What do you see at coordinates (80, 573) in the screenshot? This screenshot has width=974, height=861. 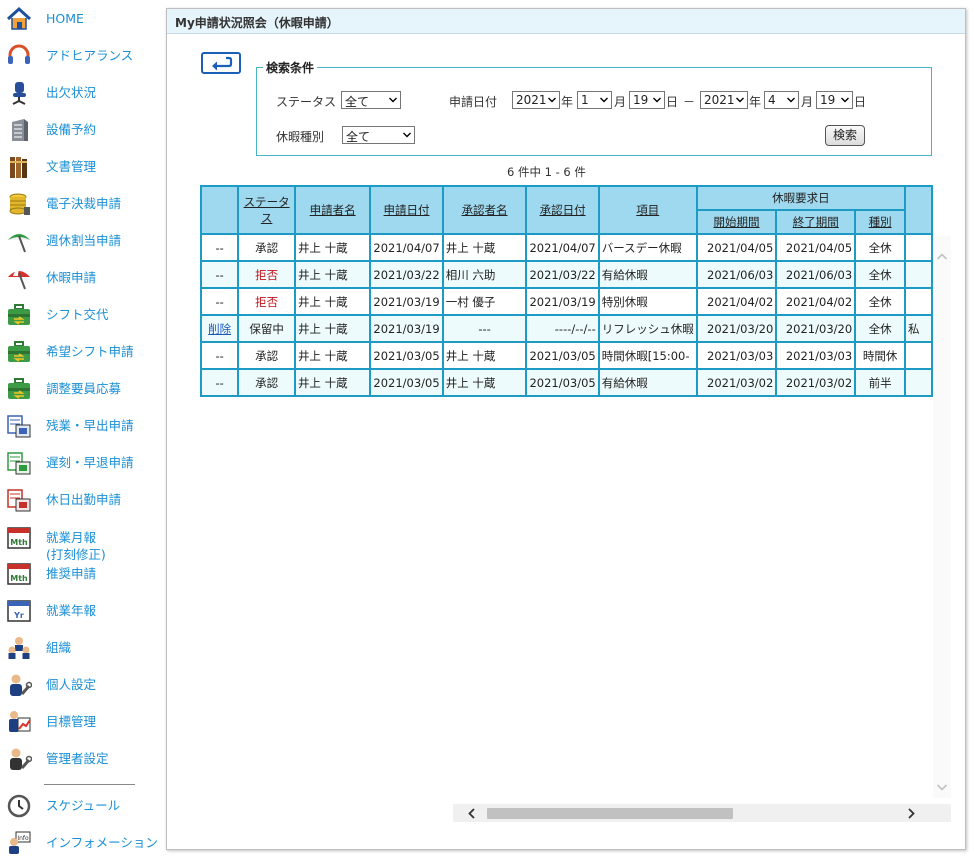 I see `sidebar-item: Mth 推奨申請` at bounding box center [80, 573].